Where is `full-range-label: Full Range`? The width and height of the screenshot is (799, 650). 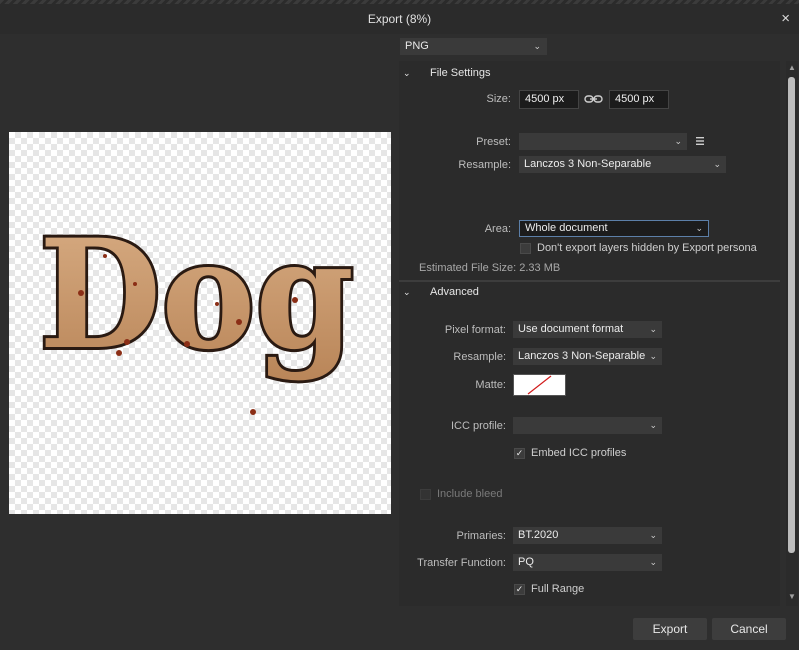
full-range-label: Full Range is located at coordinates (558, 589).